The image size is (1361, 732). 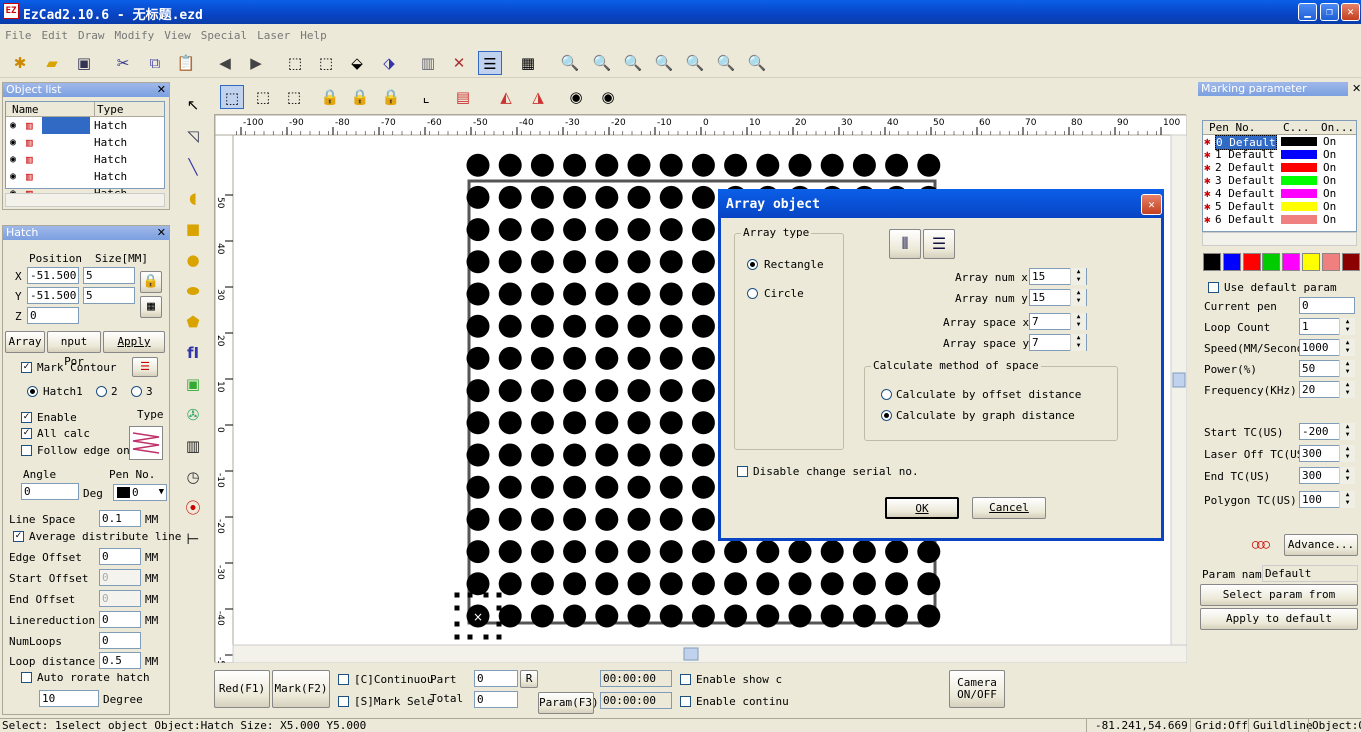 What do you see at coordinates (177, 34) in the screenshot?
I see `menu-view: View` at bounding box center [177, 34].